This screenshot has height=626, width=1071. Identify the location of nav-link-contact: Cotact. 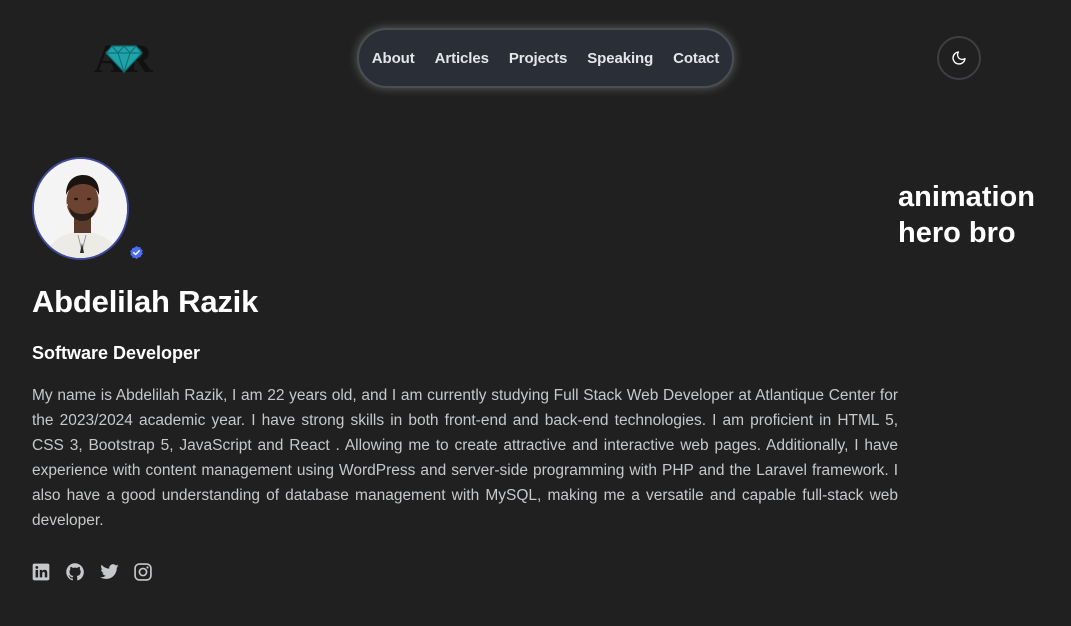
(696, 58).